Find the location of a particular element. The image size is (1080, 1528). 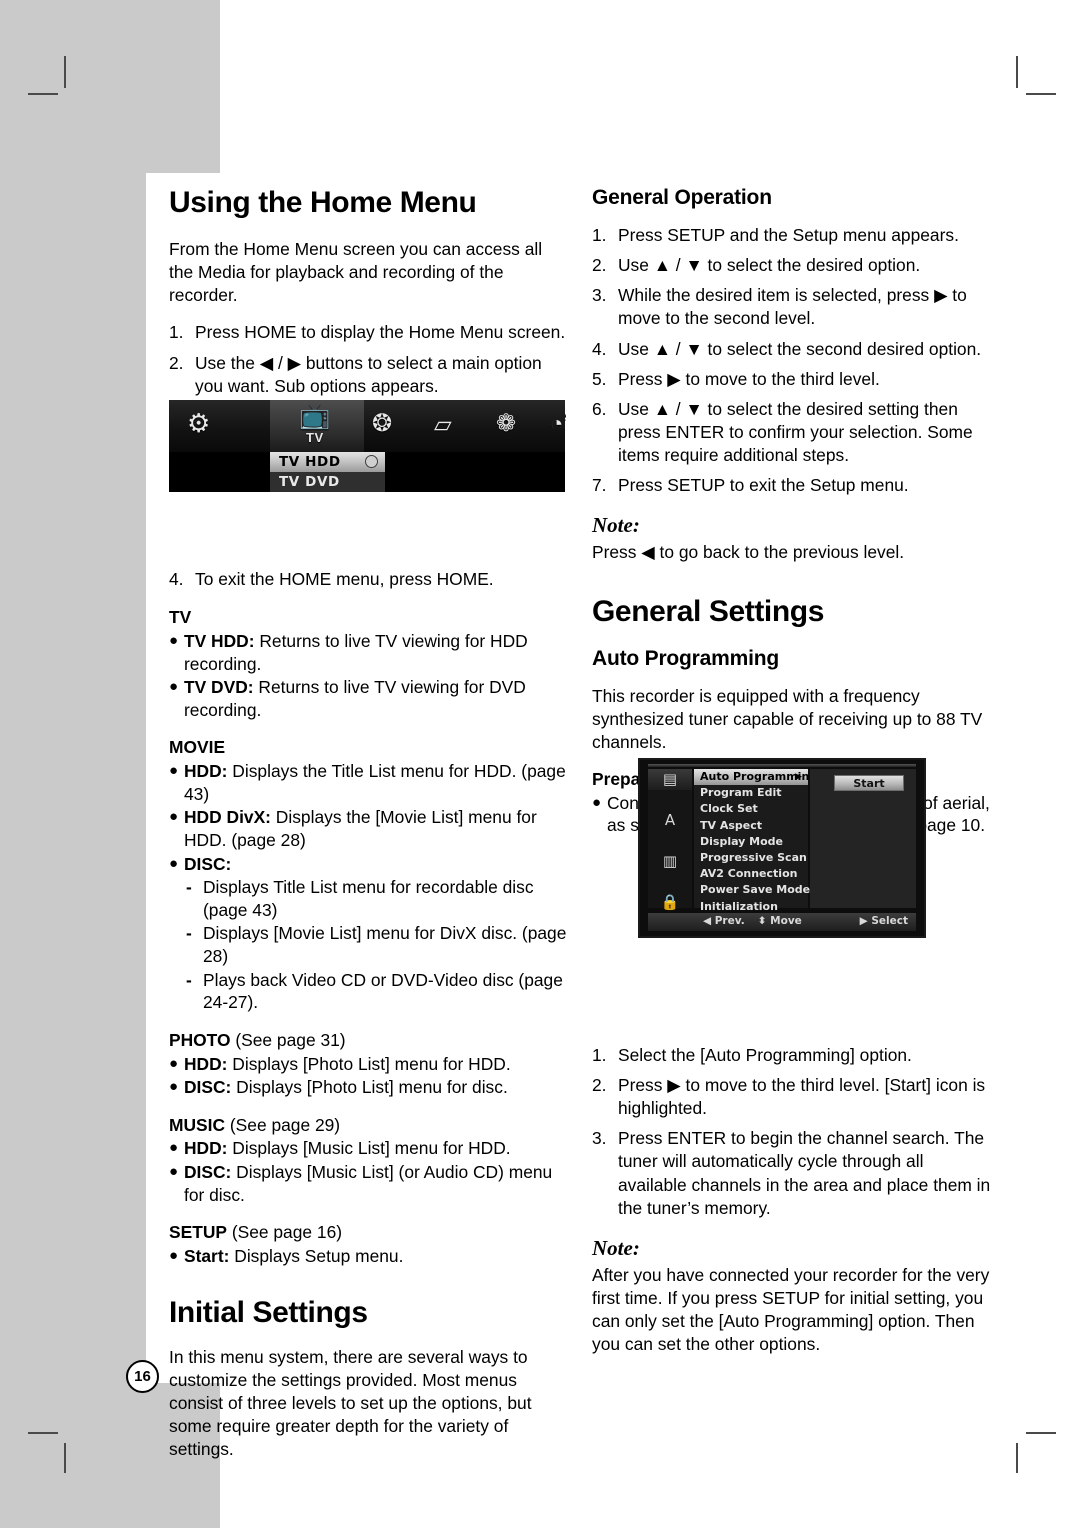

group-title: MUSIC is located at coordinates (197, 1124).